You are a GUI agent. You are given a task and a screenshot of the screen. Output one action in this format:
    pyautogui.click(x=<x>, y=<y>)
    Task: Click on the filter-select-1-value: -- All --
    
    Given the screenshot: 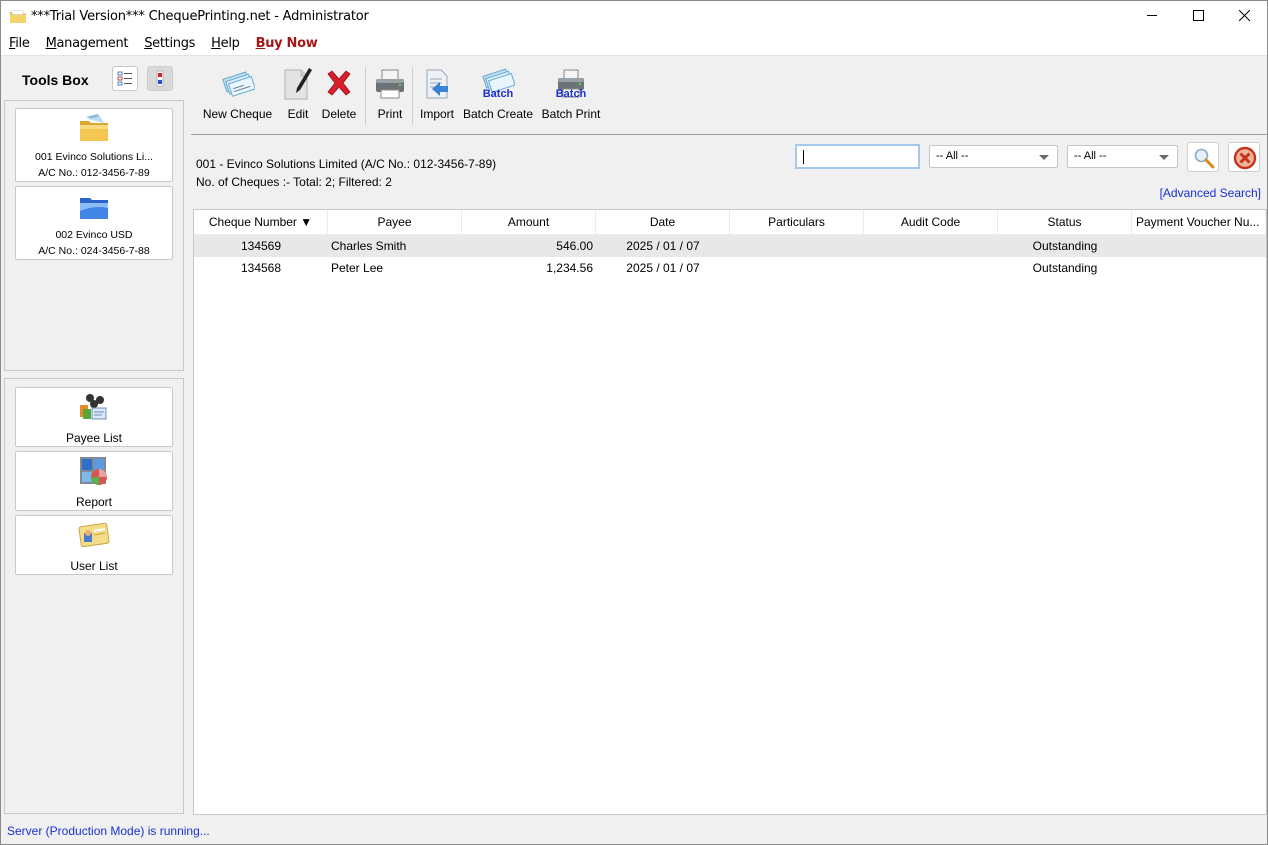 What is the action you would take?
    pyautogui.click(x=952, y=156)
    